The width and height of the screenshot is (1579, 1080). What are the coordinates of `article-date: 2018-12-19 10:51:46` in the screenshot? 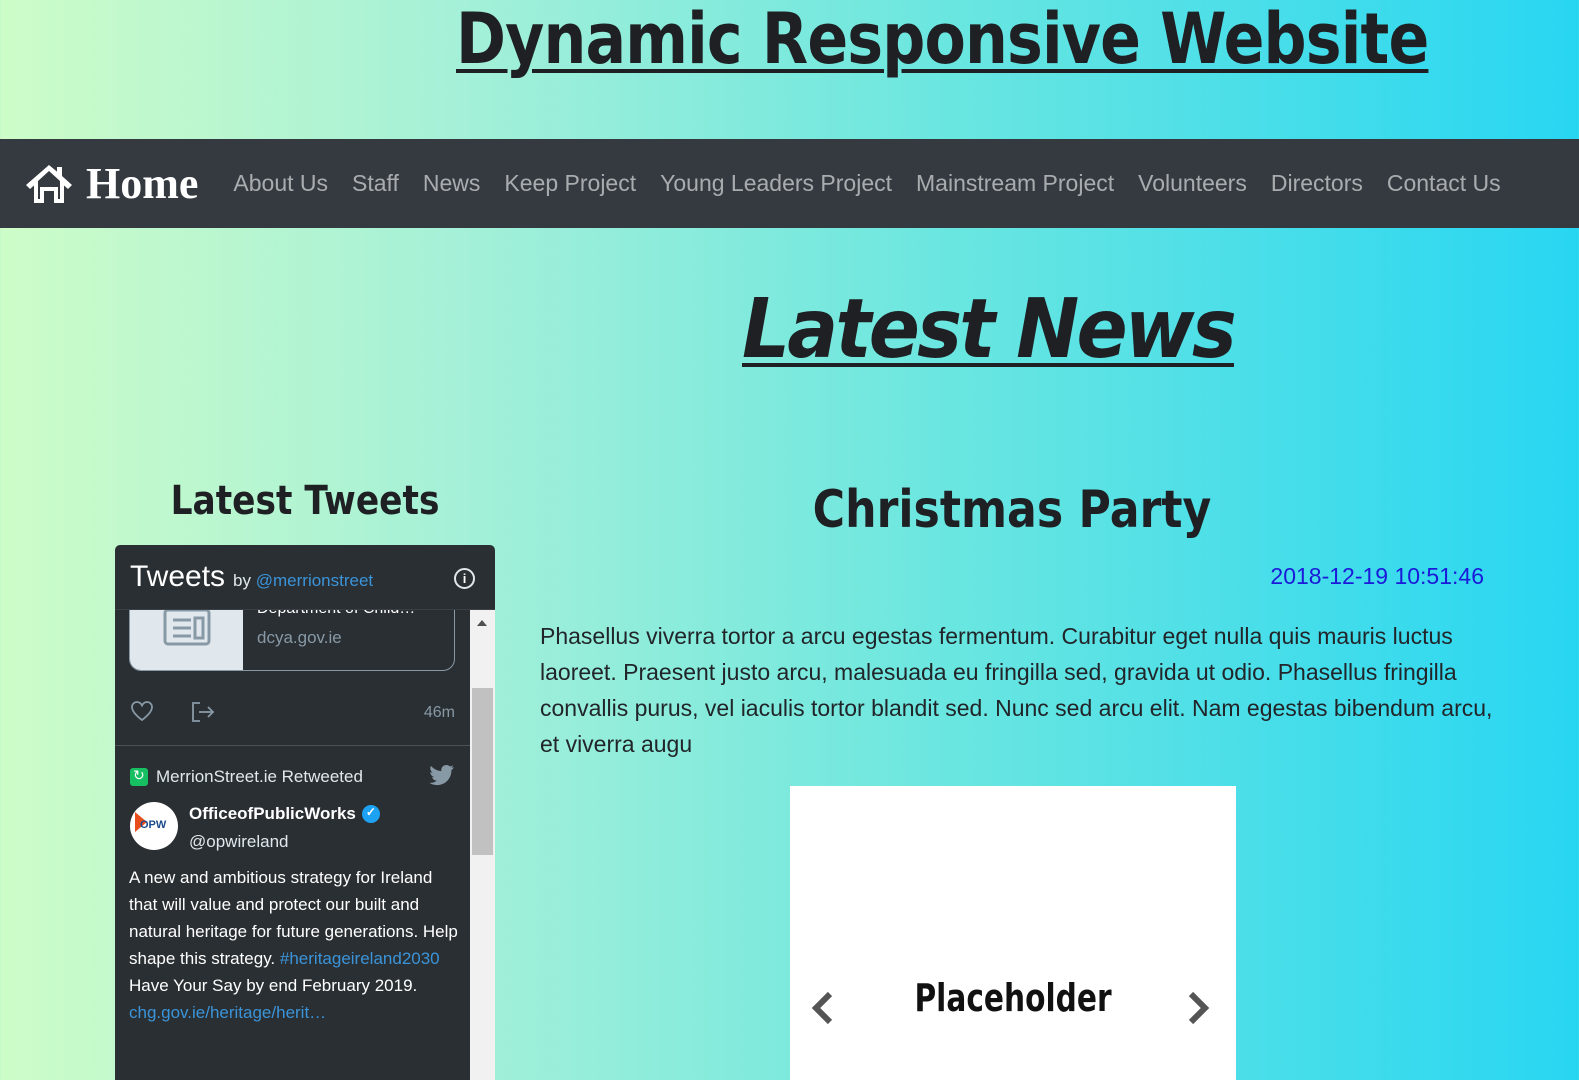 It's located at (1377, 576).